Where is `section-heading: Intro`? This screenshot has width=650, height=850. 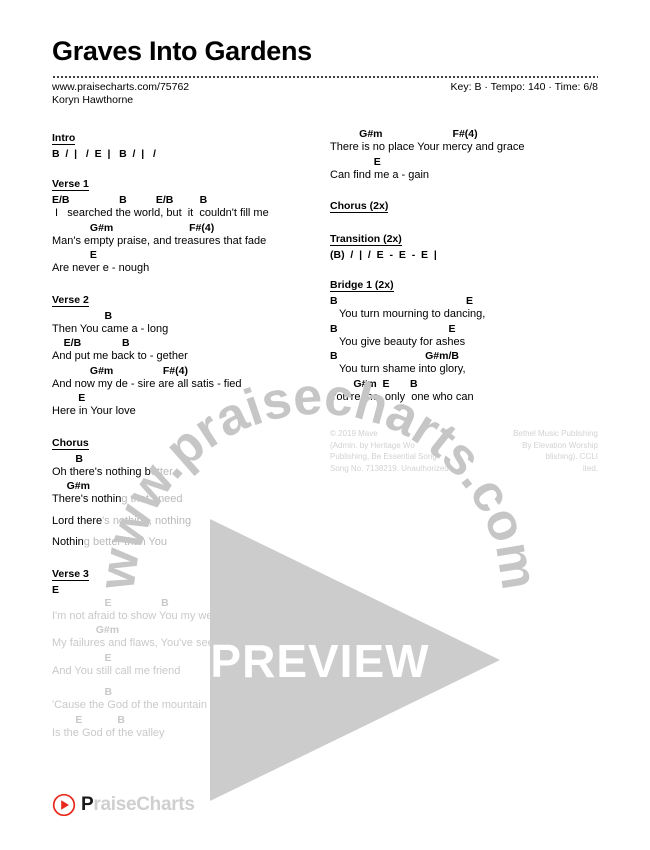
section-heading: Intro is located at coordinates (64, 138).